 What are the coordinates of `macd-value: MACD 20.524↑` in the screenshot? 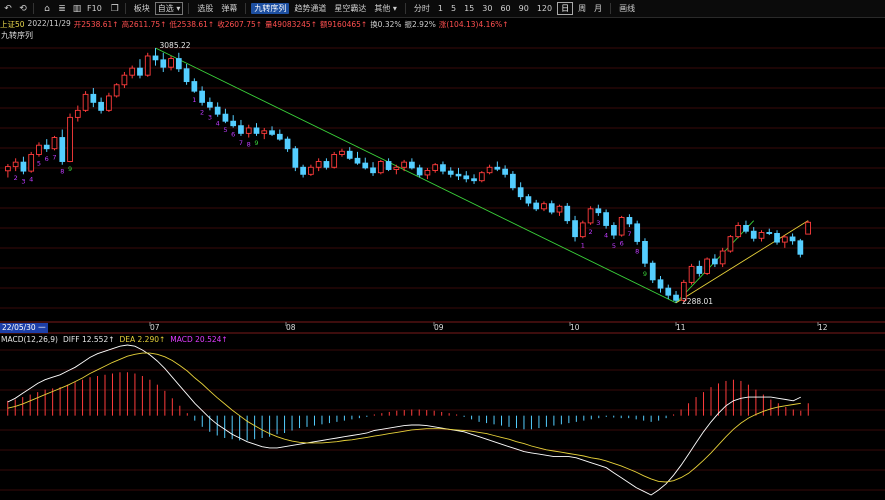 It's located at (199, 339).